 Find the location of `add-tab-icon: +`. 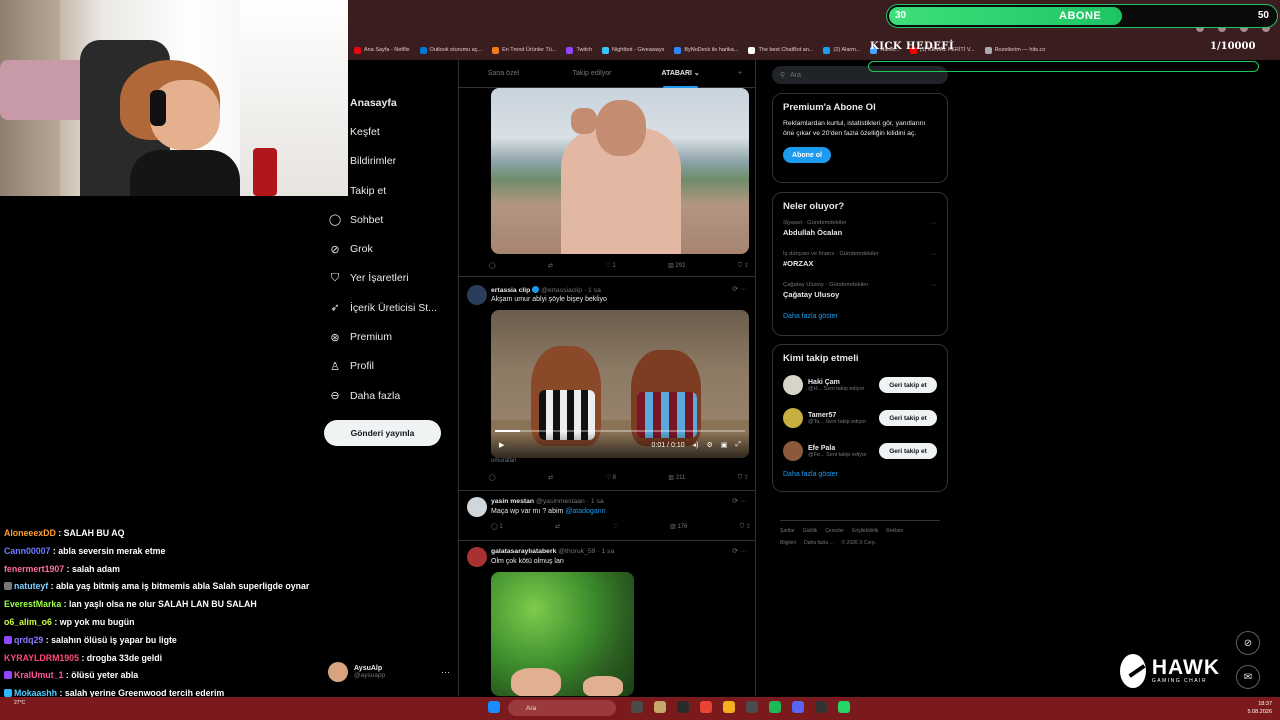

add-tab-icon: + is located at coordinates (740, 73).